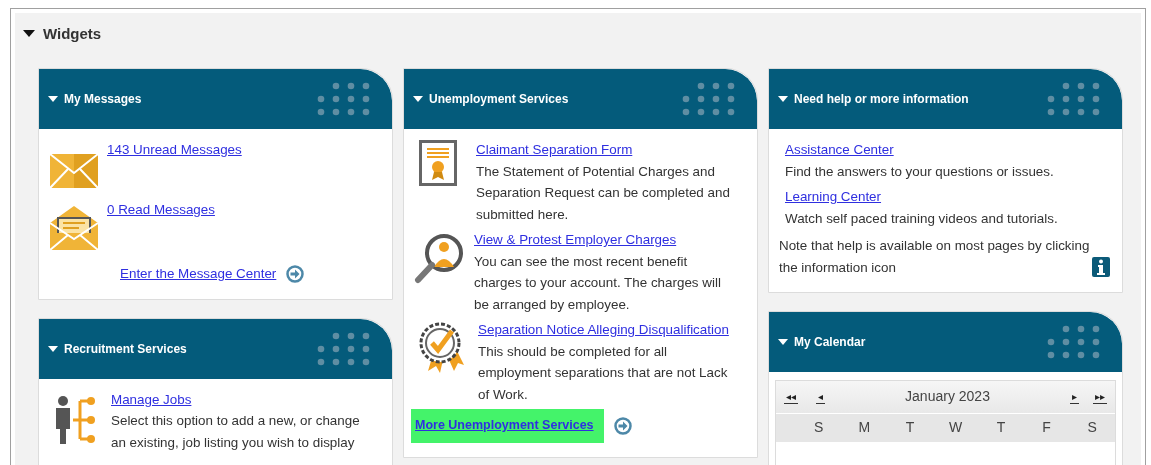  I want to click on calendar-nav-button: ◂◂, so click(791, 397).